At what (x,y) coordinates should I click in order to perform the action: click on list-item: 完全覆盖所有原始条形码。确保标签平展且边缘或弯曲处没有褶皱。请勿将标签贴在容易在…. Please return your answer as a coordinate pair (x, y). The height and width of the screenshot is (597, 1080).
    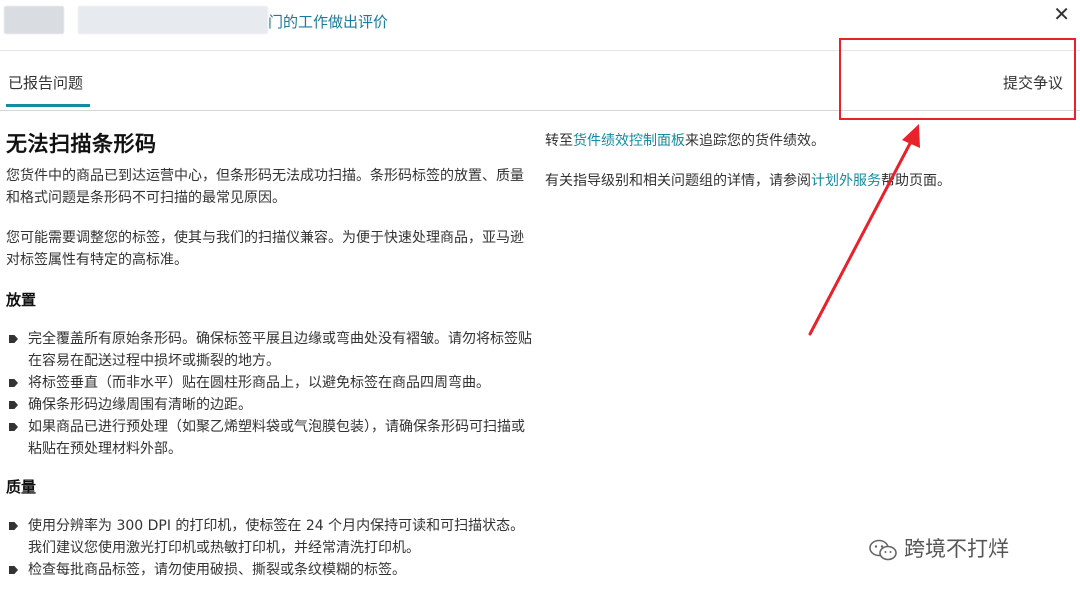
    Looking at the image, I should click on (271, 350).